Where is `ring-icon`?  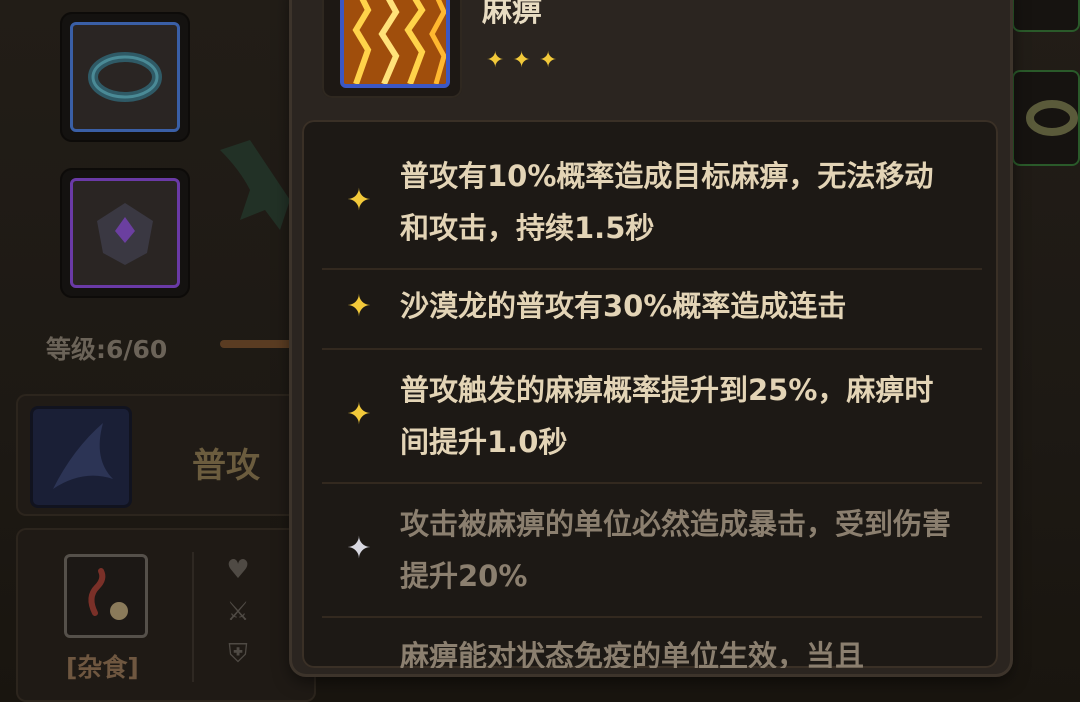 ring-icon is located at coordinates (125, 77).